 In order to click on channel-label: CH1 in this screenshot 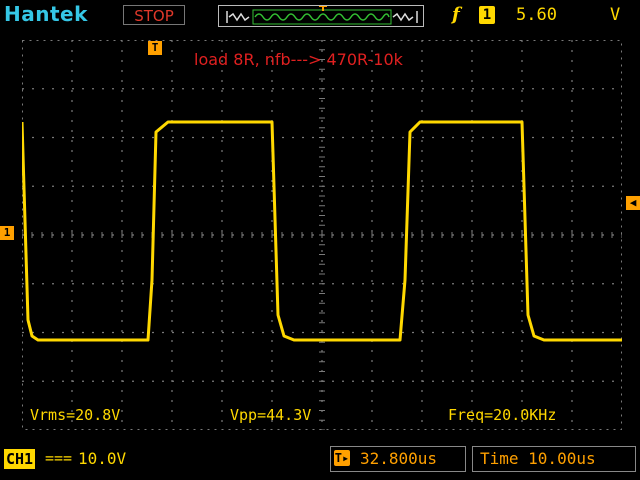, I will do `click(20, 459)`.